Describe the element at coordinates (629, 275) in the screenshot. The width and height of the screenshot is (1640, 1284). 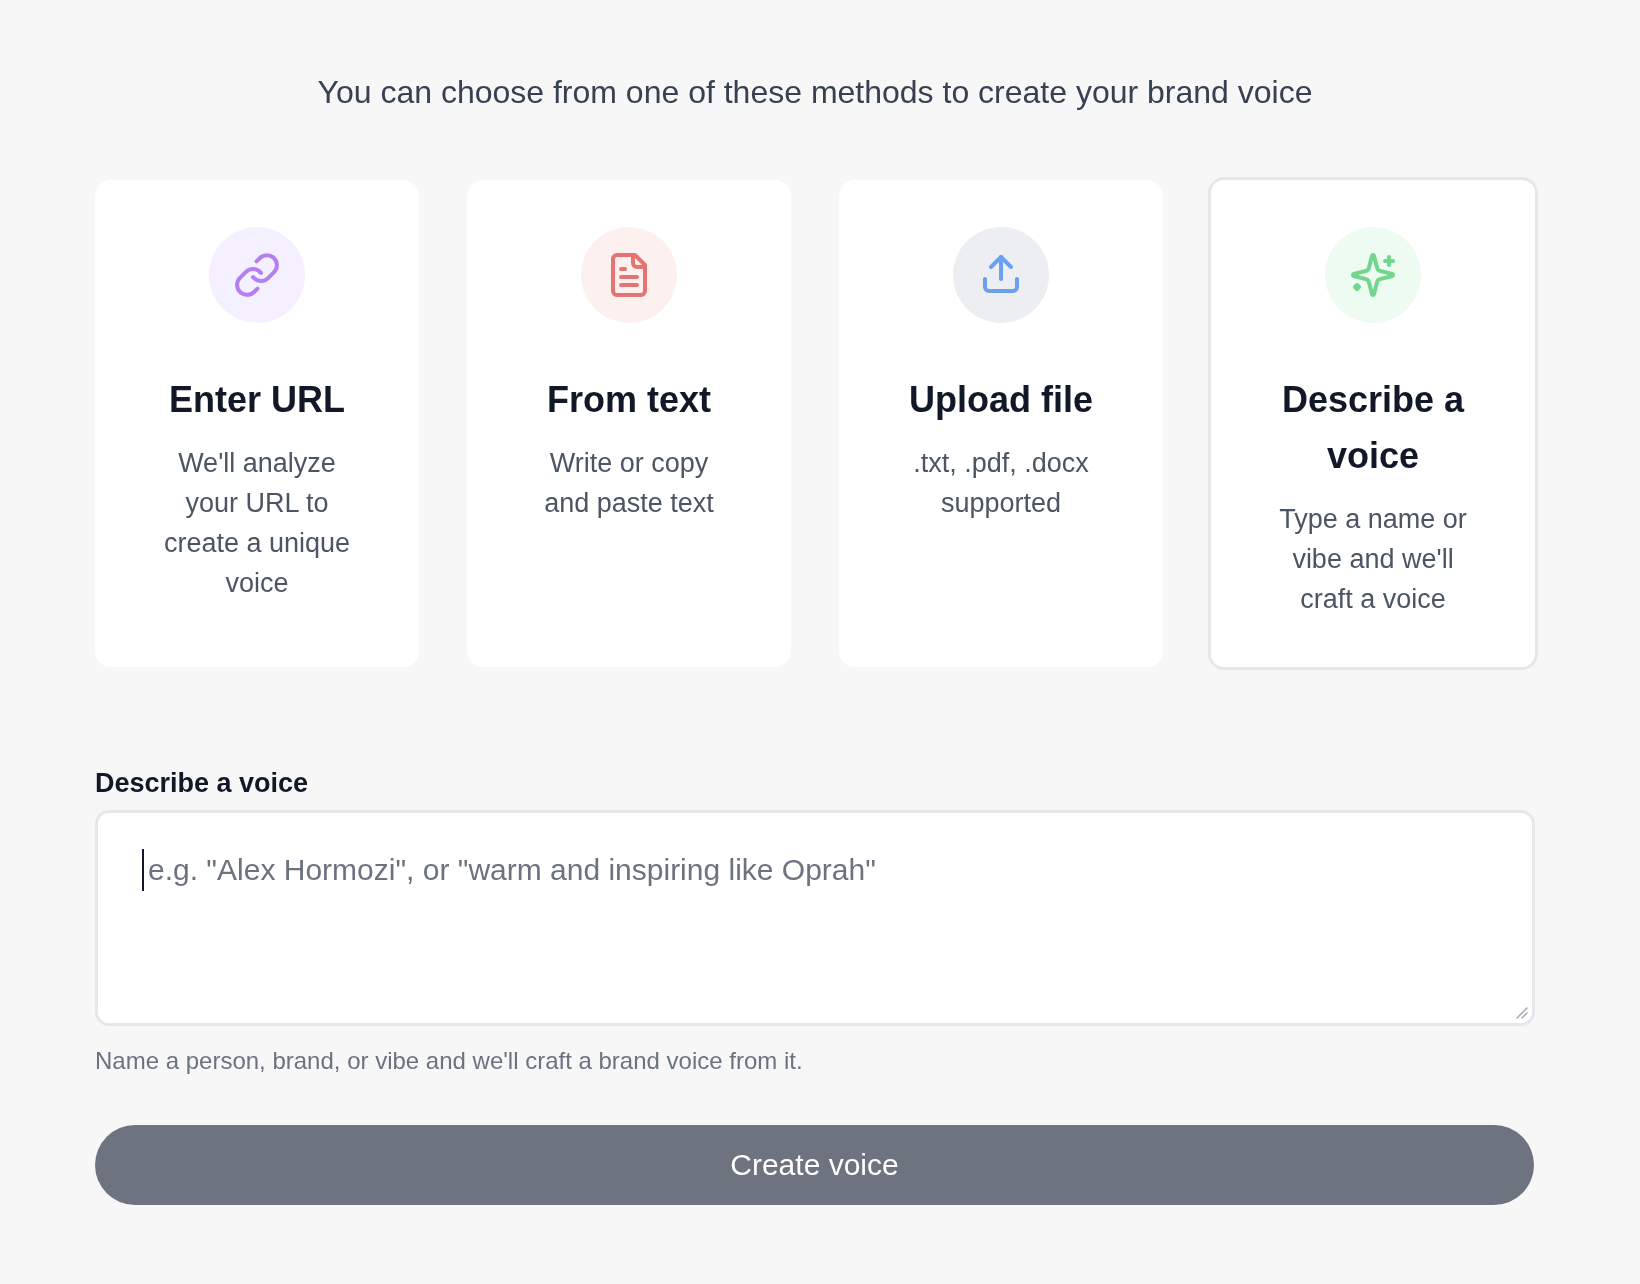
I see `document-icon` at that location.